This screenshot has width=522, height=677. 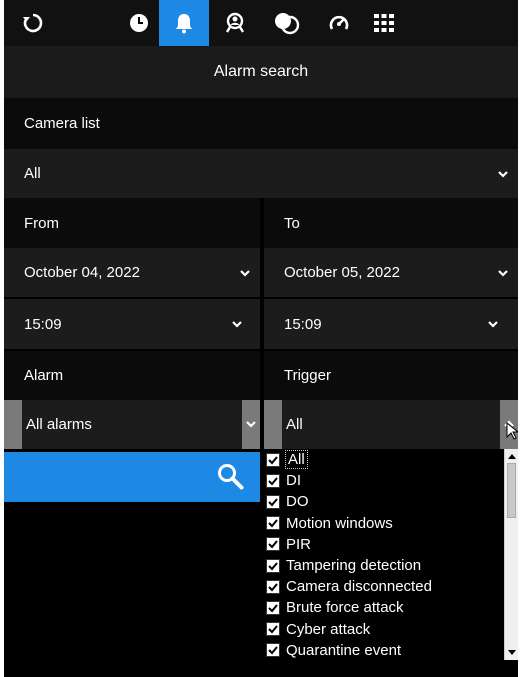 I want to click on camera-list-select: All, so click(x=261, y=173).